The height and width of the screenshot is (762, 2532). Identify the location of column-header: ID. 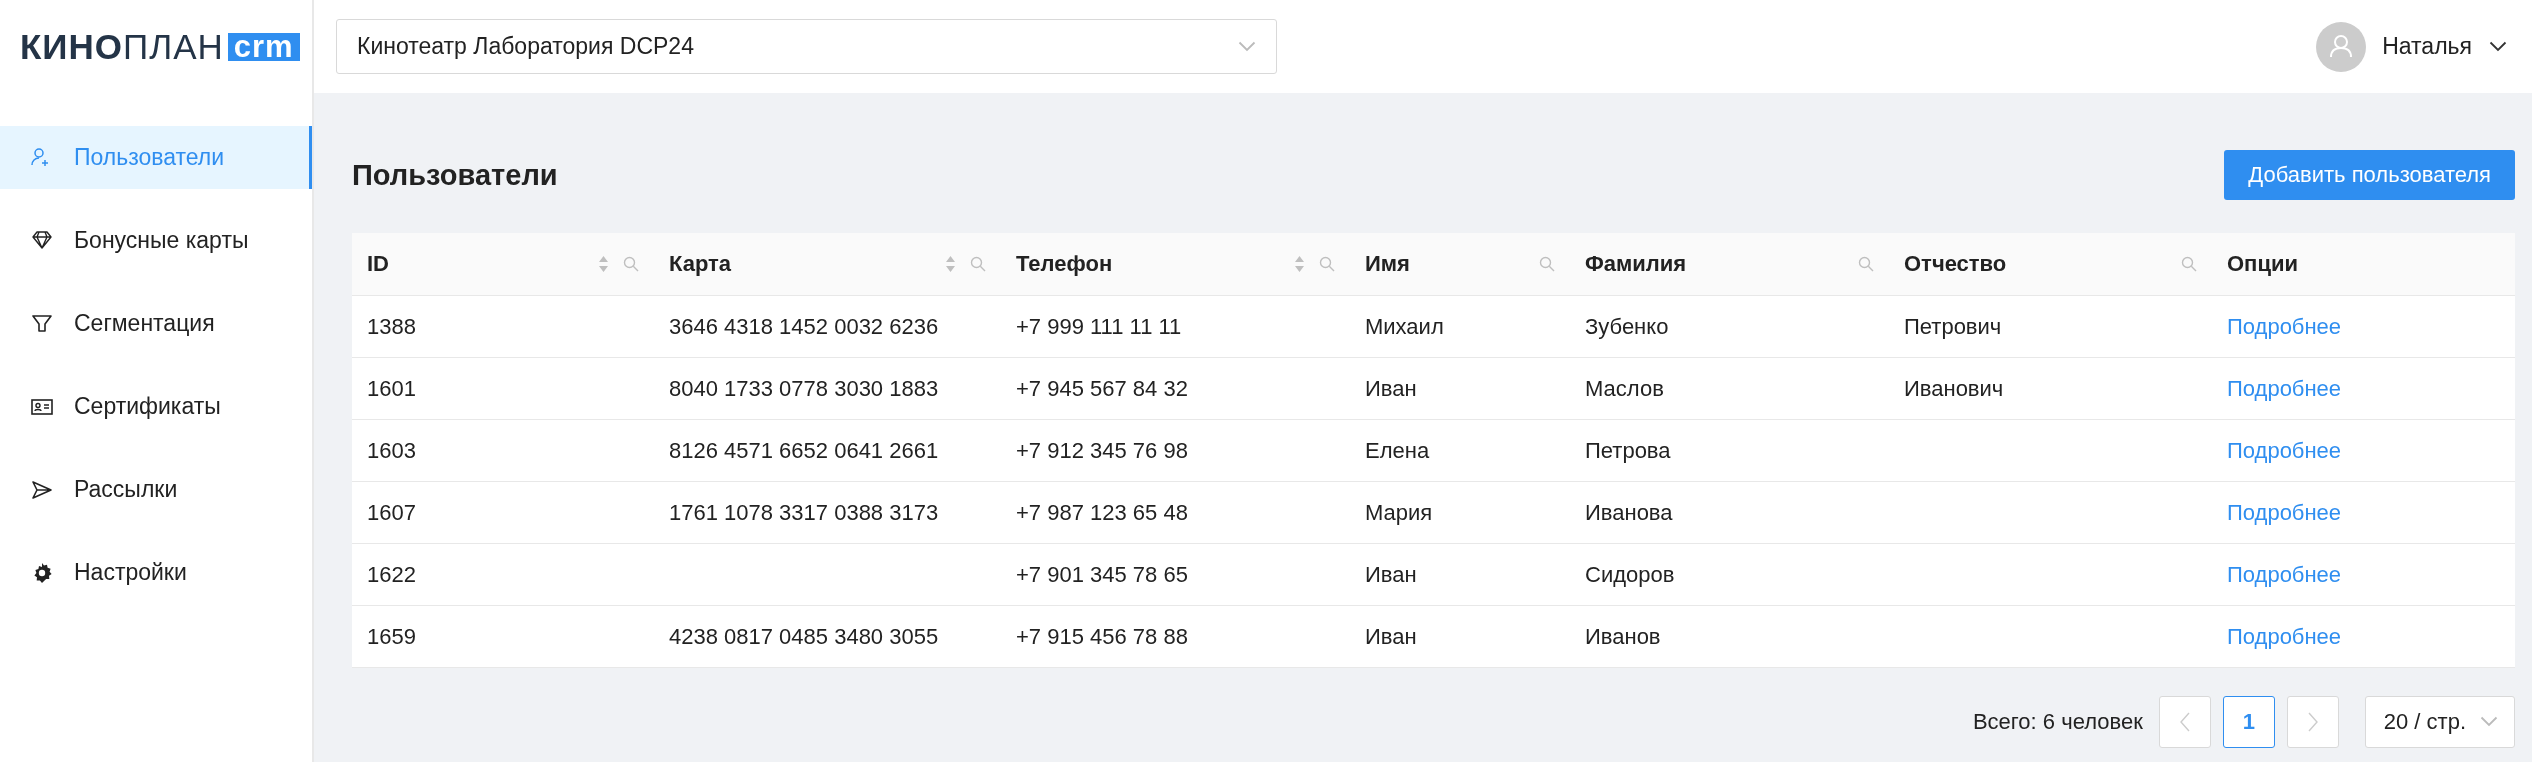
(503, 264).